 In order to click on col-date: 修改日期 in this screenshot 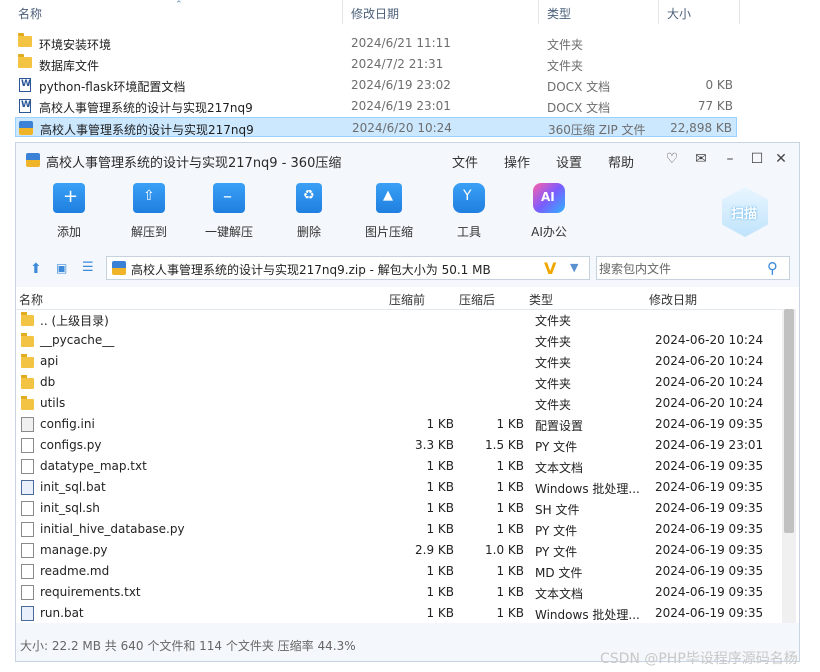, I will do `click(673, 299)`.